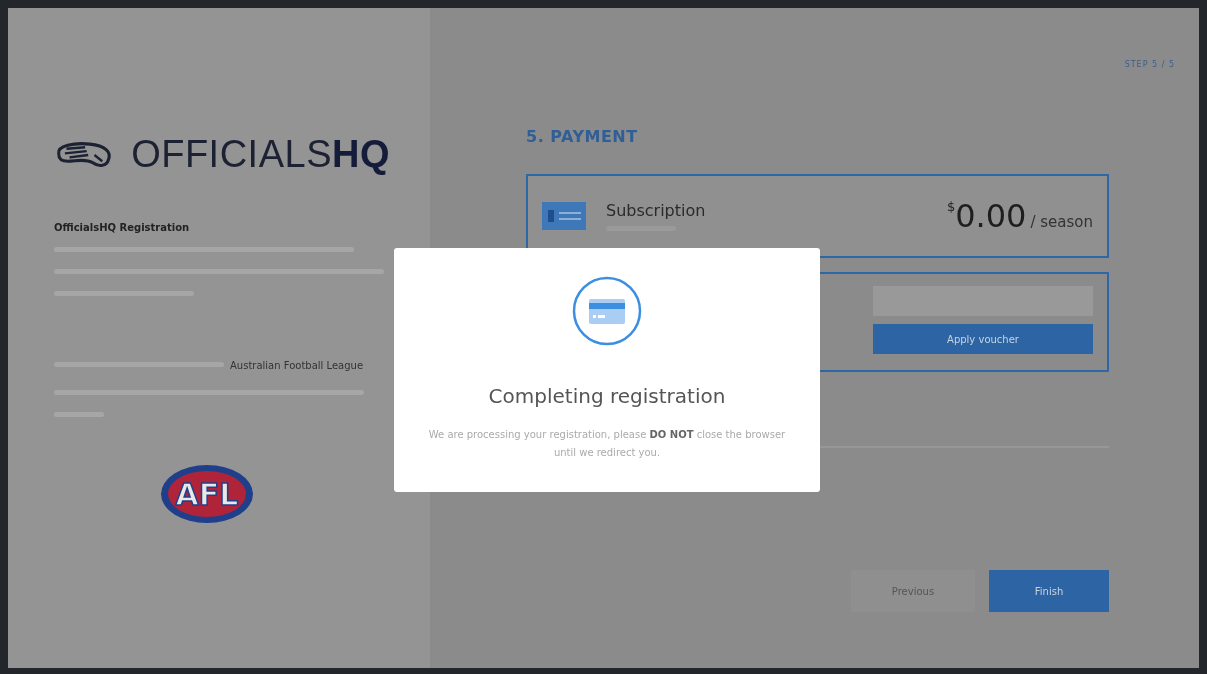 The image size is (1207, 674). I want to click on afl-logo: AFL, so click(207, 494).